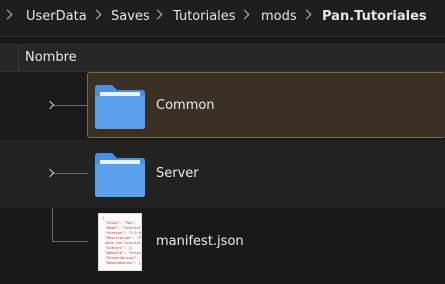 This screenshot has width=445, height=284. Describe the element at coordinates (9, 58) in the screenshot. I see `column-header-gutter` at that location.